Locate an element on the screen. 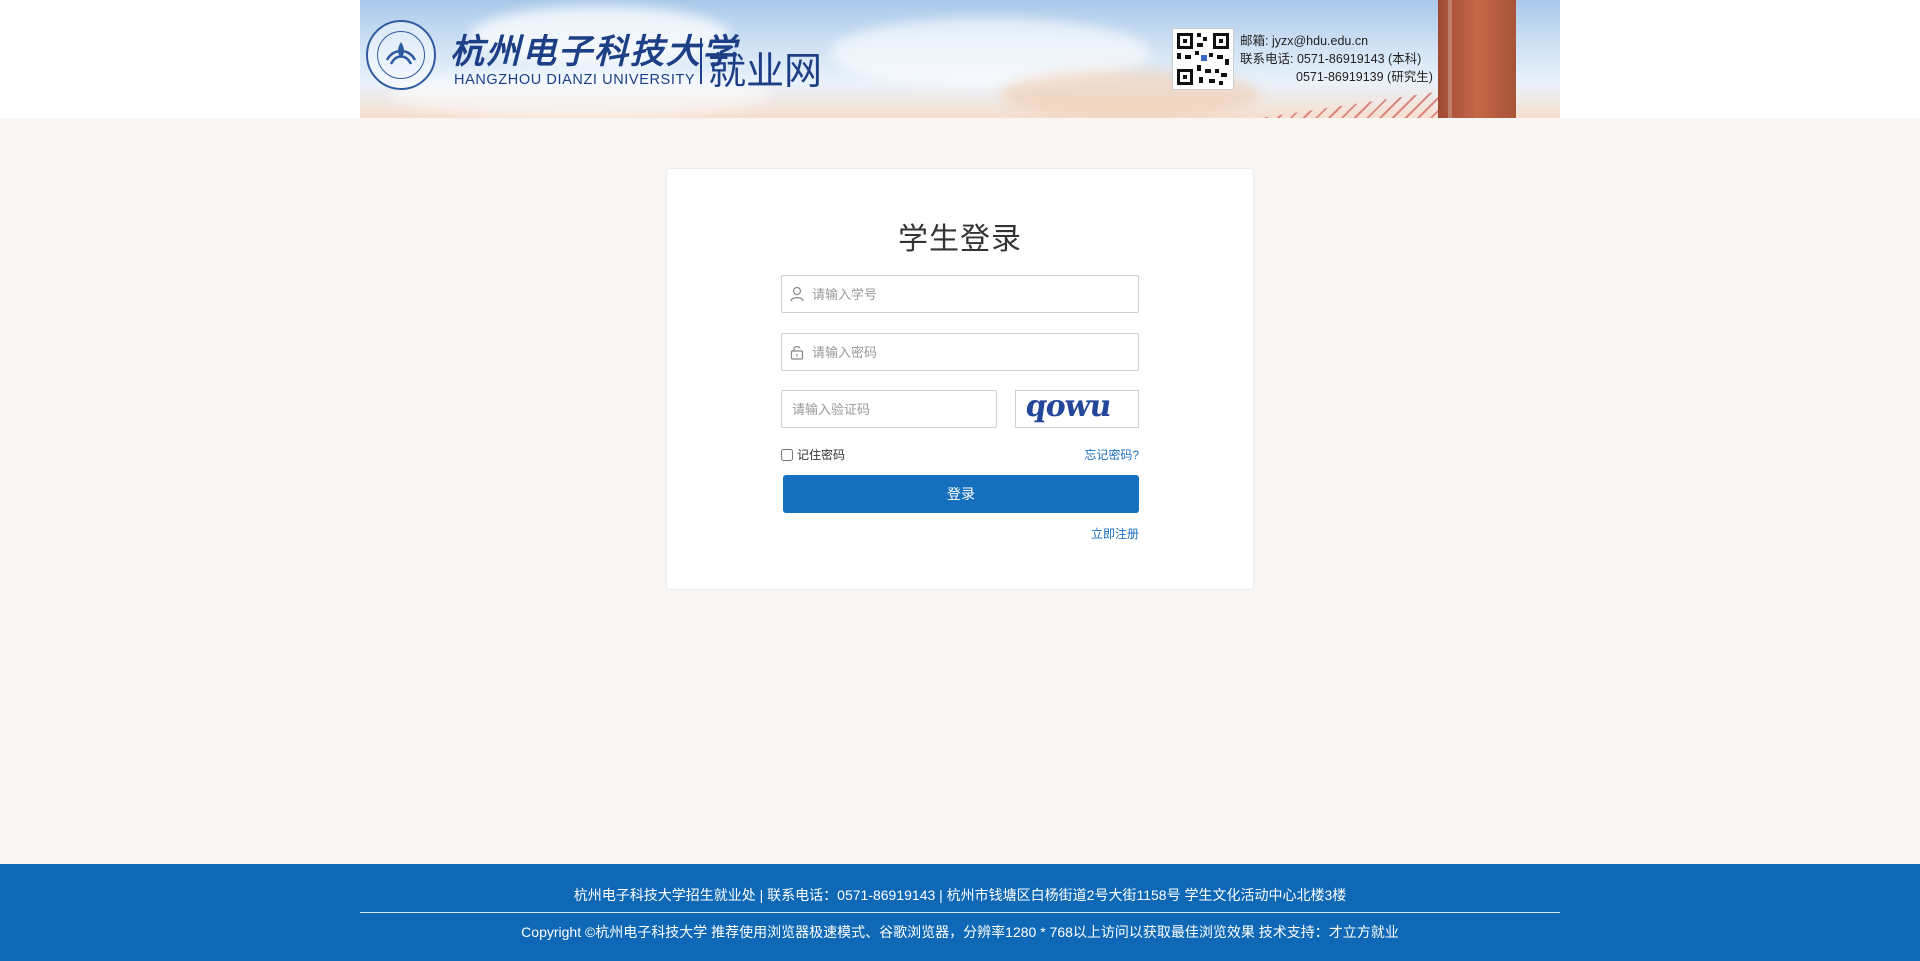 The width and height of the screenshot is (1920, 961). remember-checkbox is located at coordinates (787, 454).